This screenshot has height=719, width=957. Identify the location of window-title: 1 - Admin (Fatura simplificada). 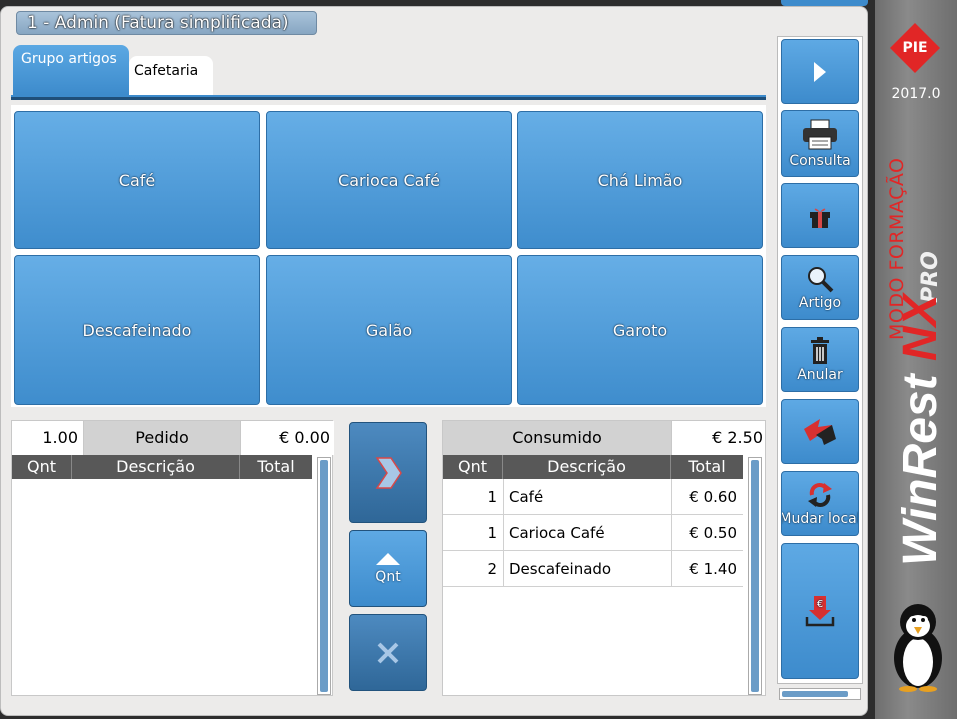
(166, 23).